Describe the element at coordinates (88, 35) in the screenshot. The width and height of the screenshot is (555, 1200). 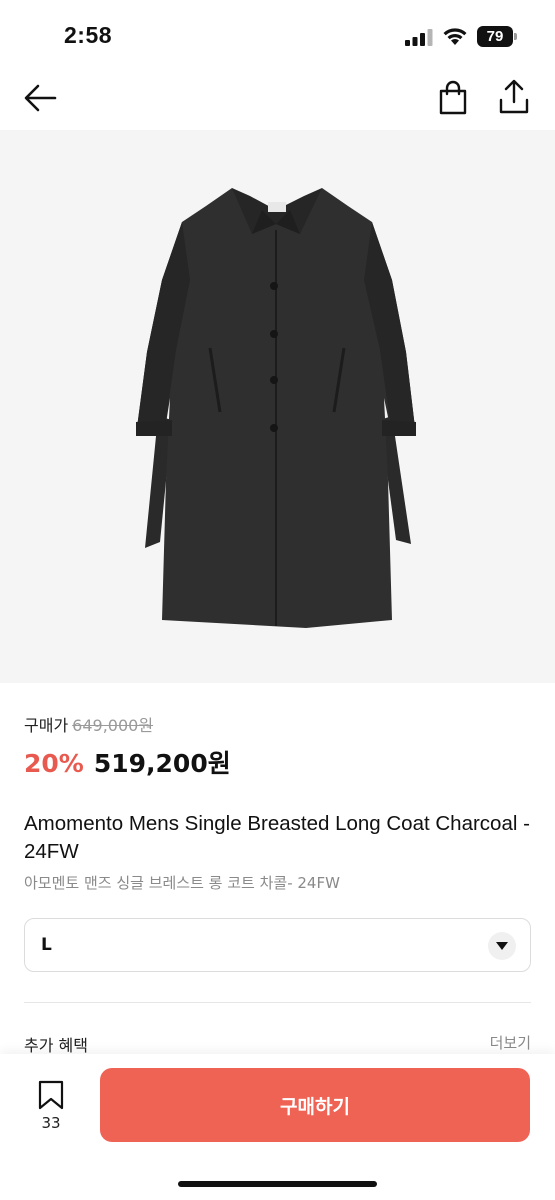
I see `status-time: 2:58` at that location.